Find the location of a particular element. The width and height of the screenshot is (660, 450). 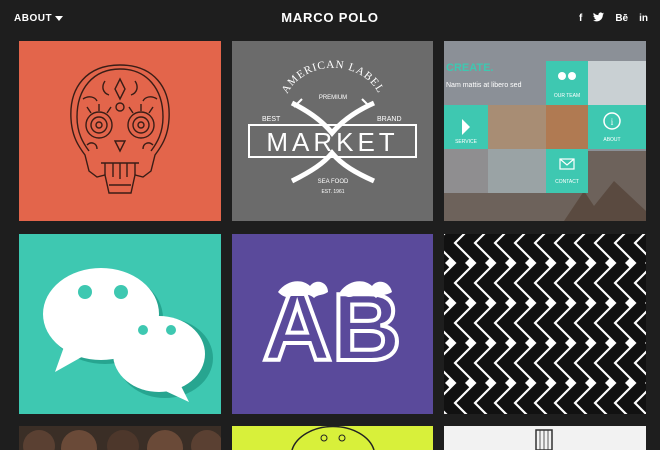

portfolio-tile-sketch is located at coordinates (545, 438).